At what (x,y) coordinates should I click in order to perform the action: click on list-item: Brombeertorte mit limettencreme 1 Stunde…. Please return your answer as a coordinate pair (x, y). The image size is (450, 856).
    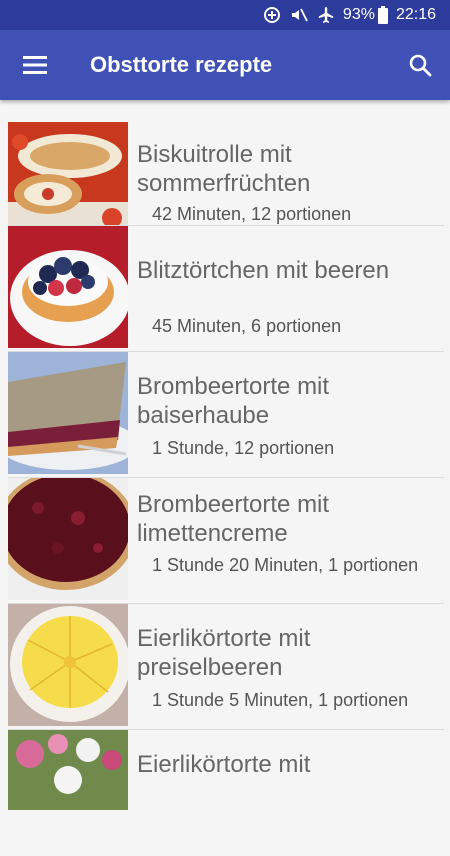
    Looking at the image, I should click on (225, 541).